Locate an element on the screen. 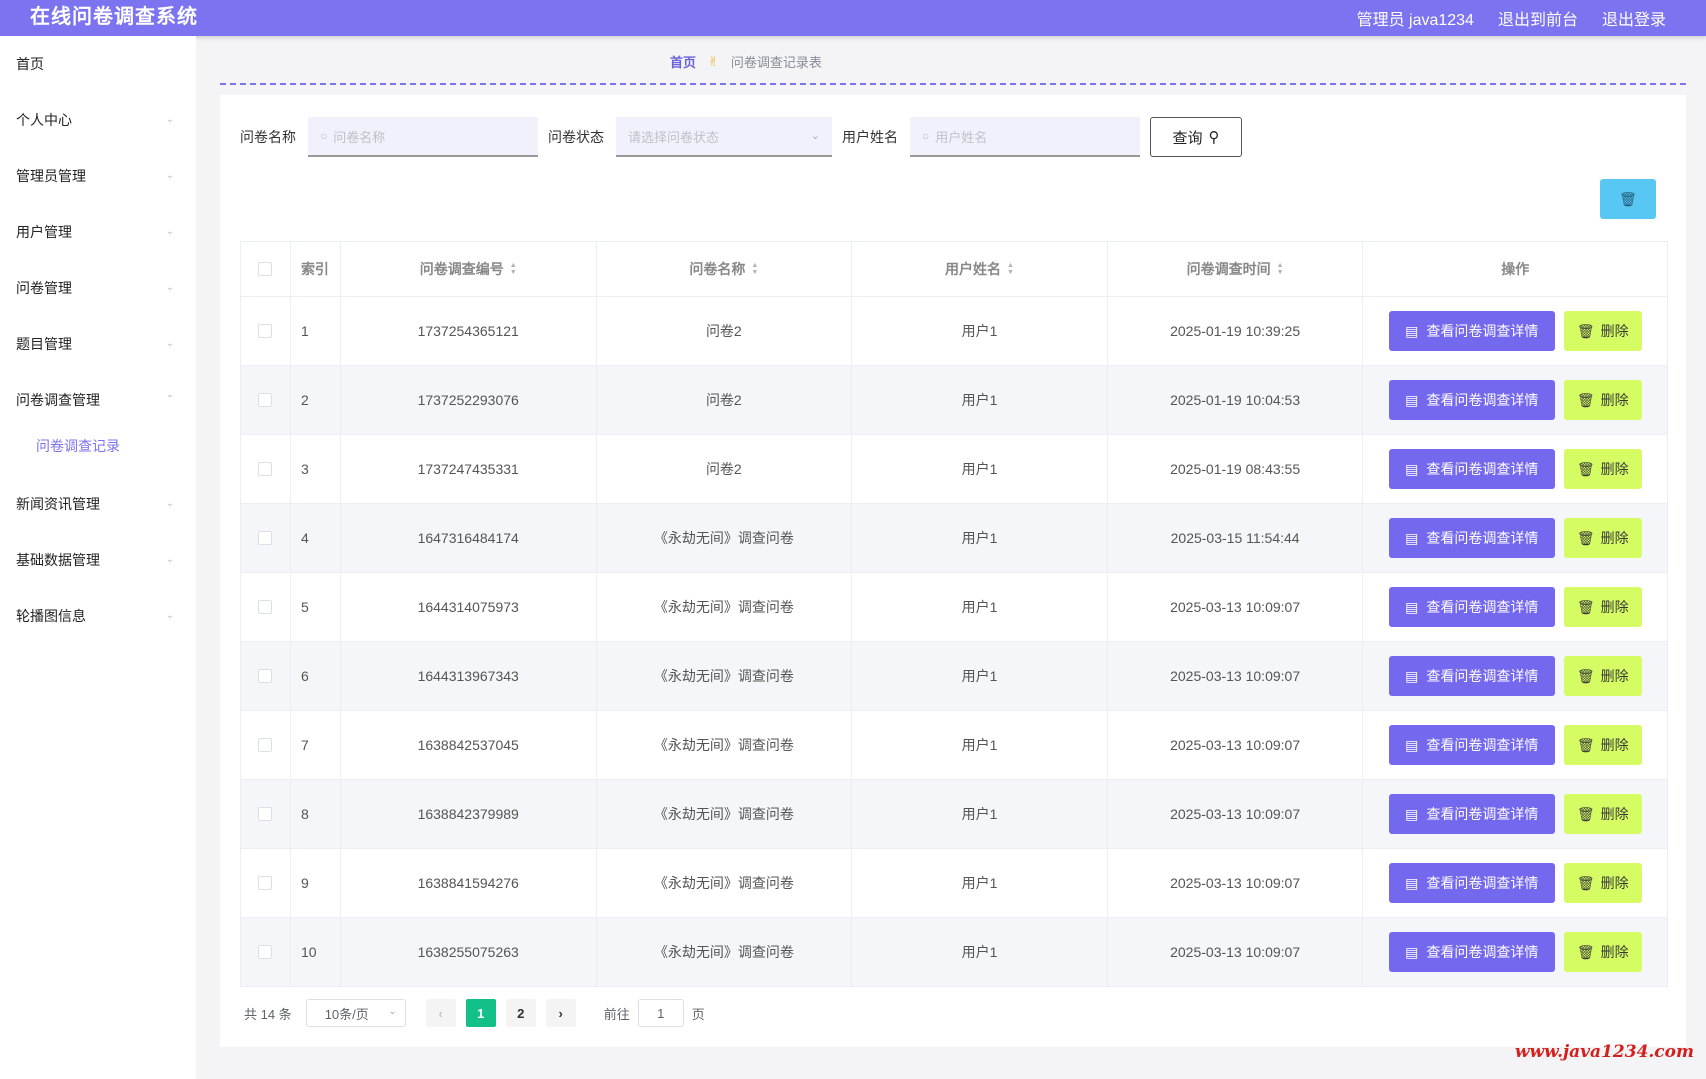  bulk-delete-button: 🗑 is located at coordinates (1628, 199).